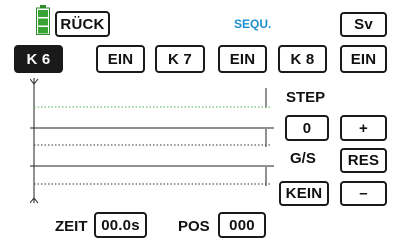 The height and width of the screenshot is (248, 394). Describe the element at coordinates (363, 24) in the screenshot. I see `save-button: Sv` at that location.